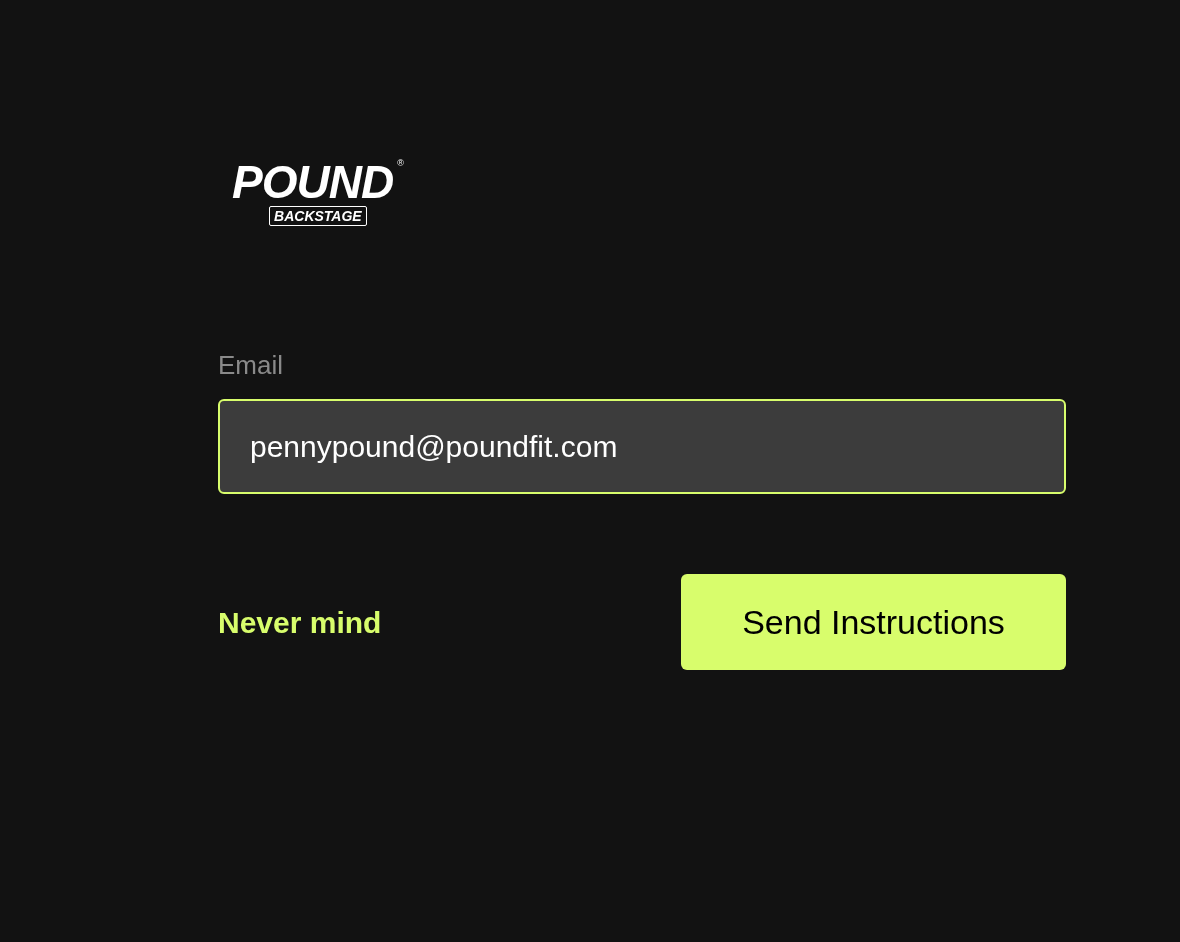 The height and width of the screenshot is (942, 1180). I want to click on never-mind-link: Never mind, so click(300, 622).